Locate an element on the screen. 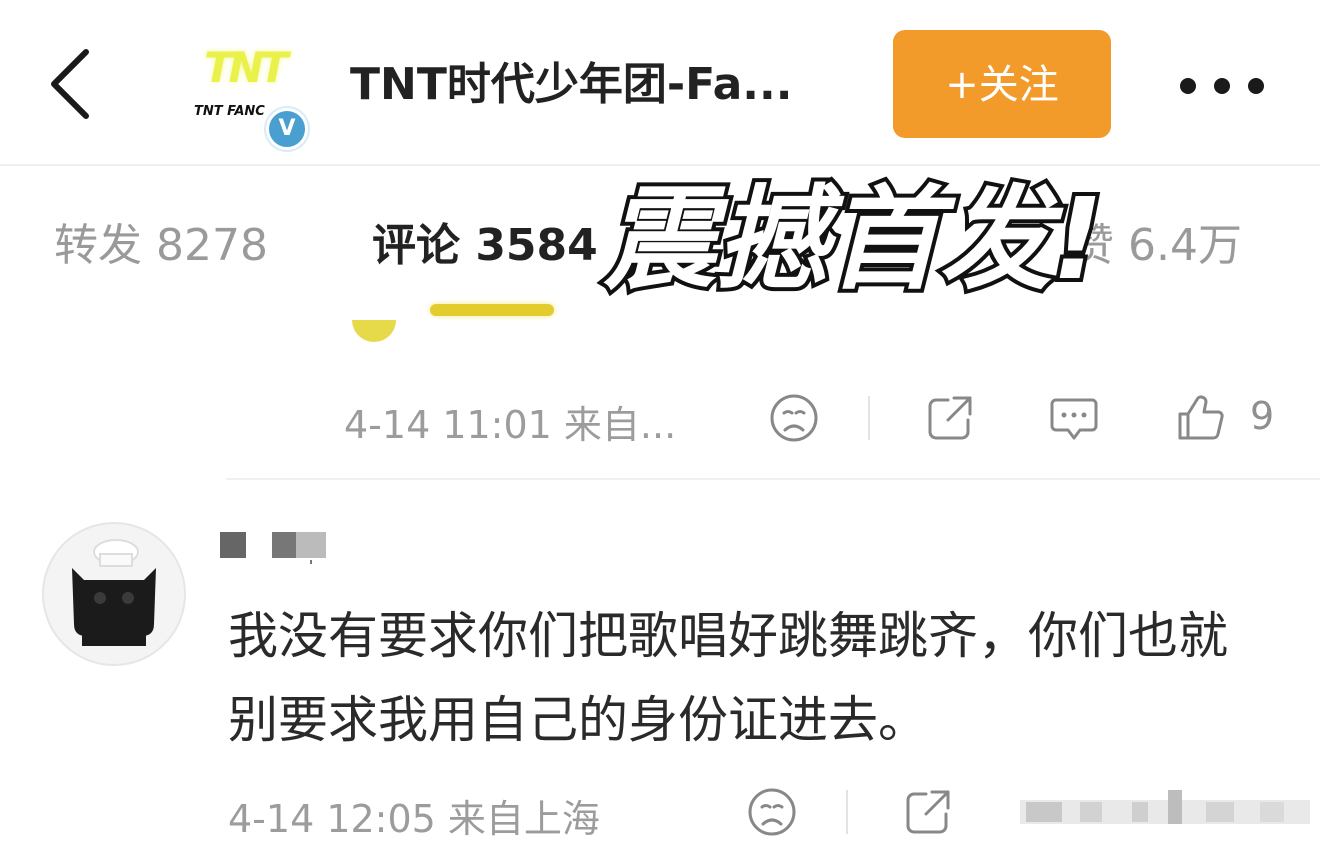 The width and height of the screenshot is (1320, 846). overlay-caption: 震撼首发! is located at coordinates (853, 240).